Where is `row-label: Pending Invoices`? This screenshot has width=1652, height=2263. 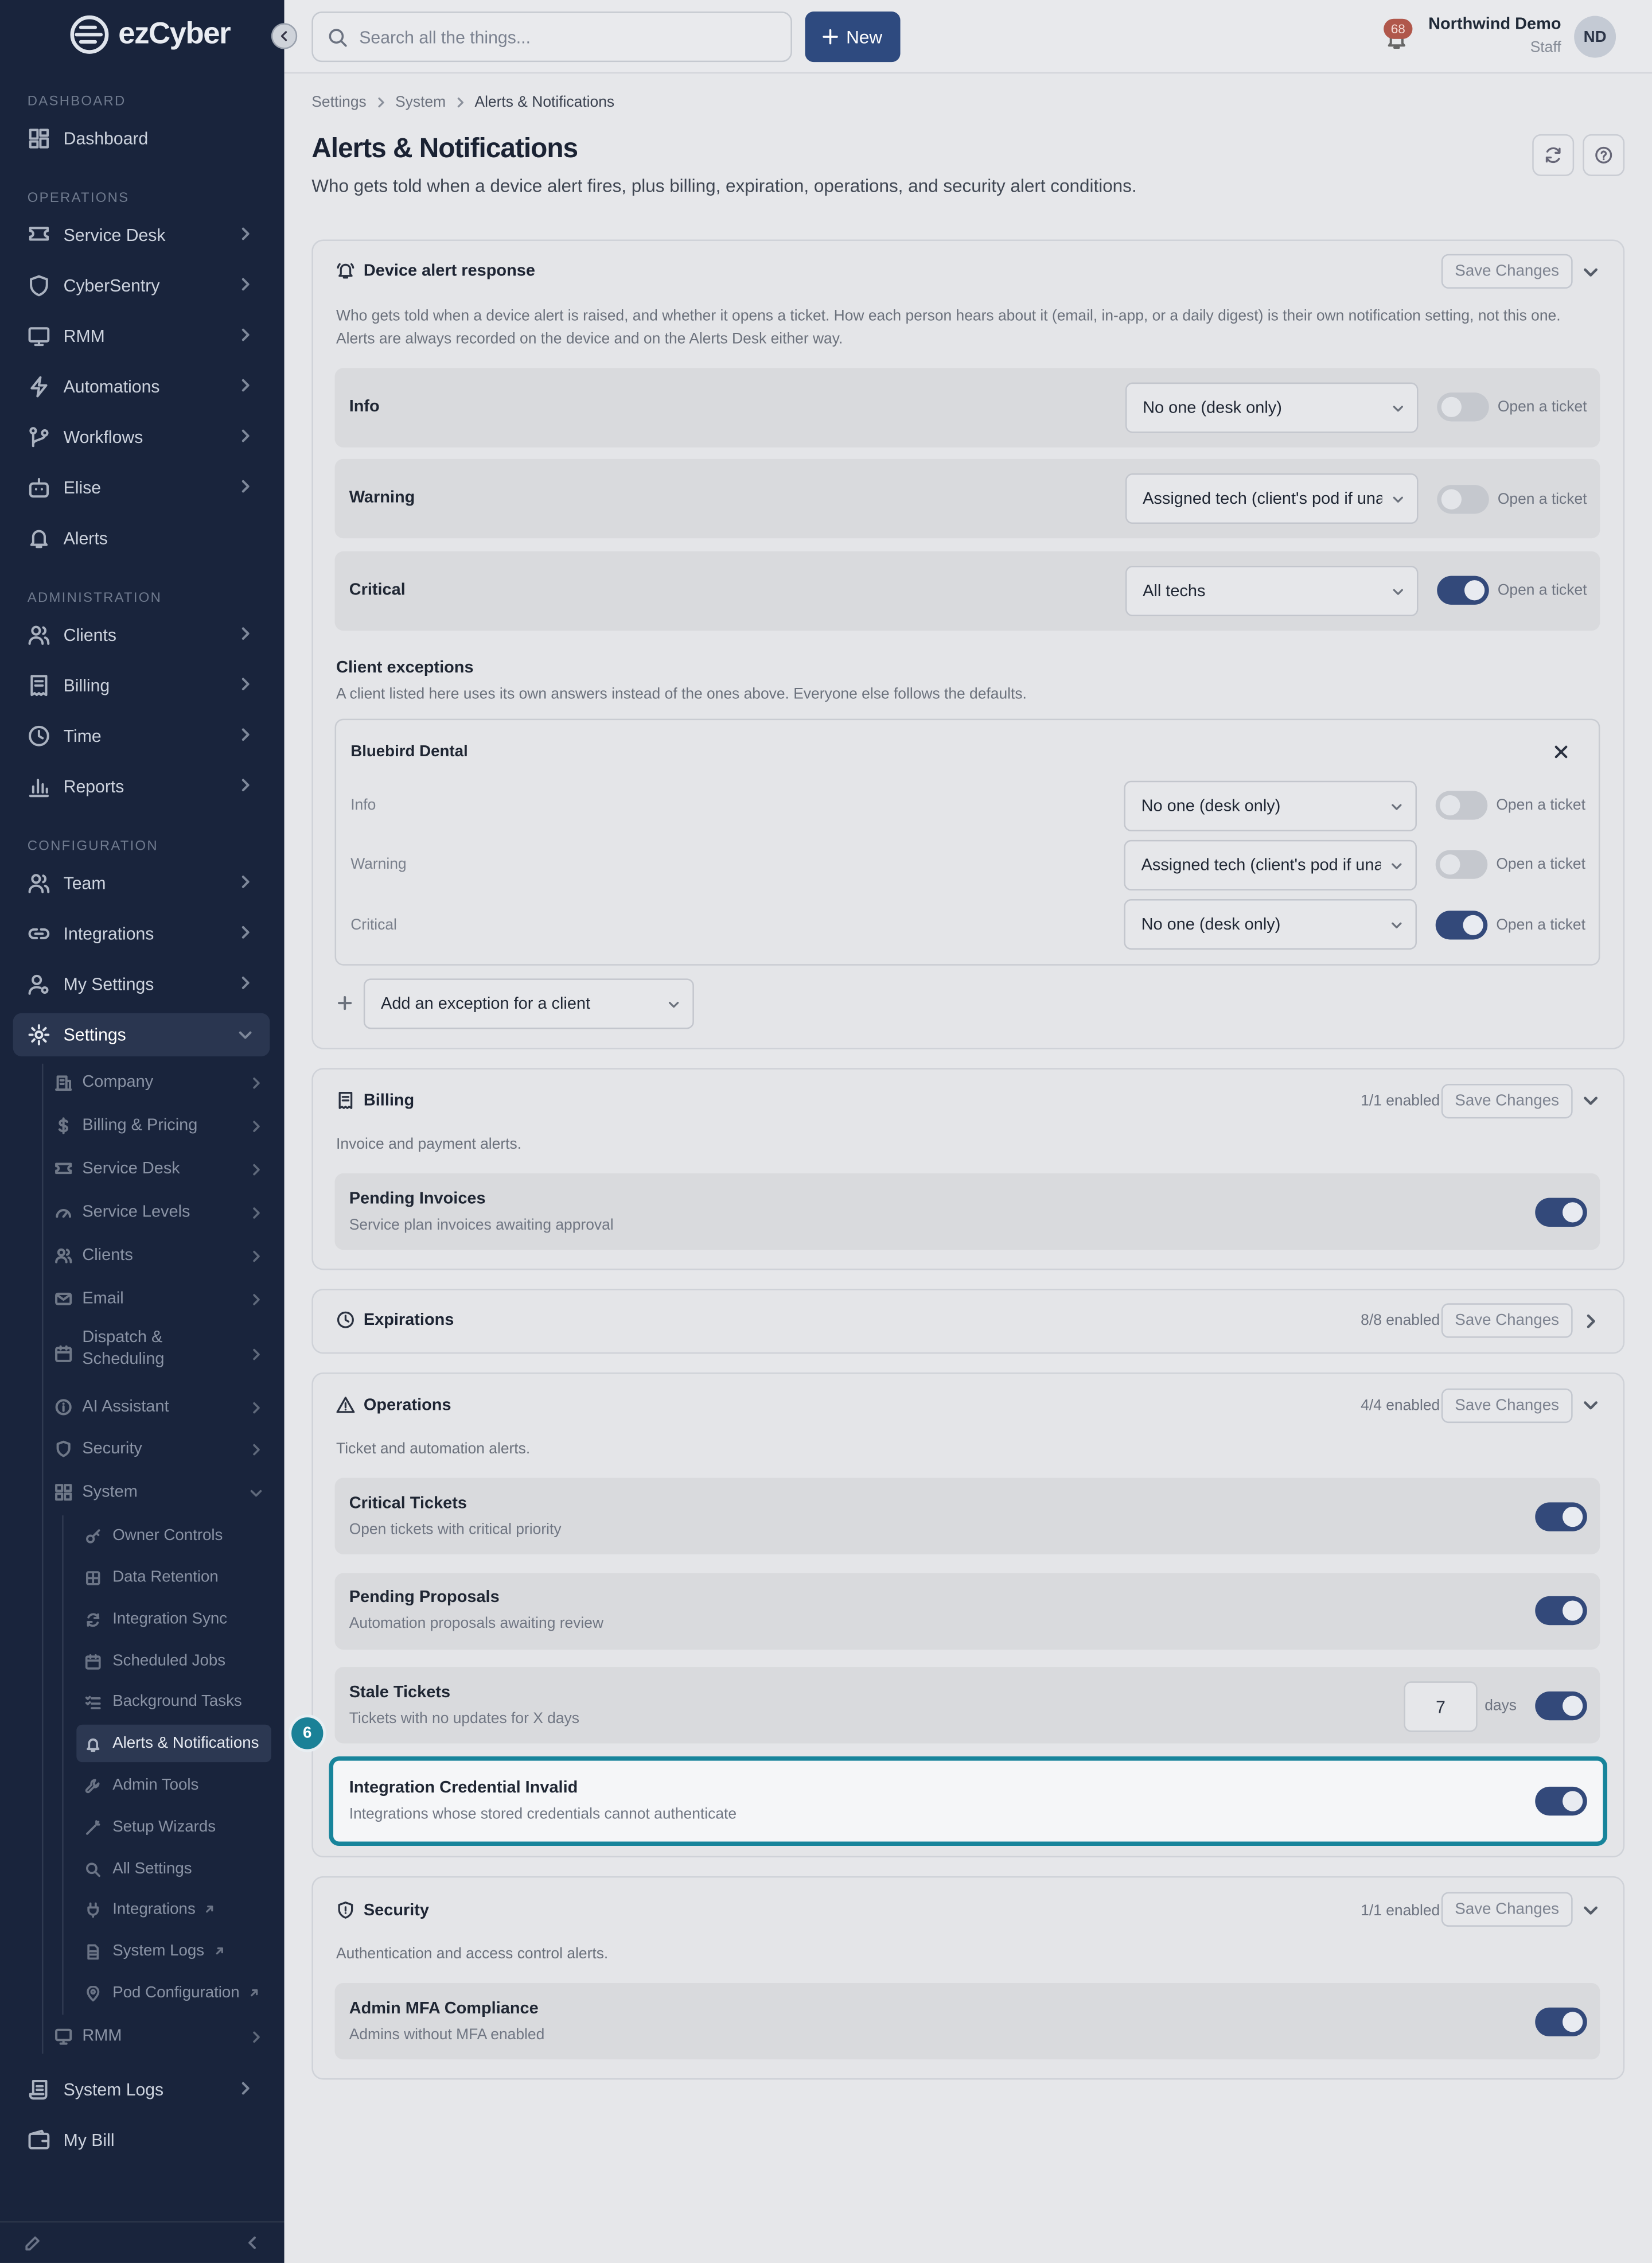 row-label: Pending Invoices is located at coordinates (417, 1199).